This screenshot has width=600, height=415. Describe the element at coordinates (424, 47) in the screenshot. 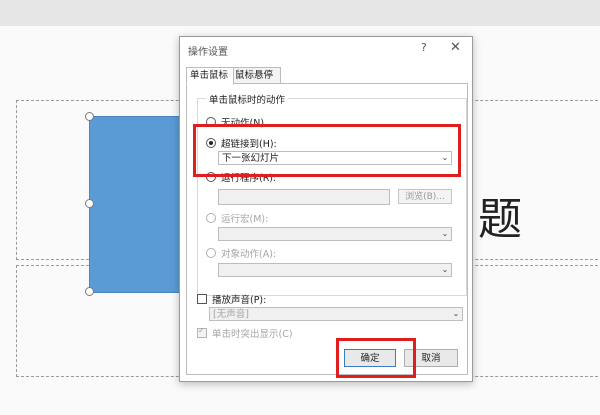

I see `help-icon: ?` at that location.